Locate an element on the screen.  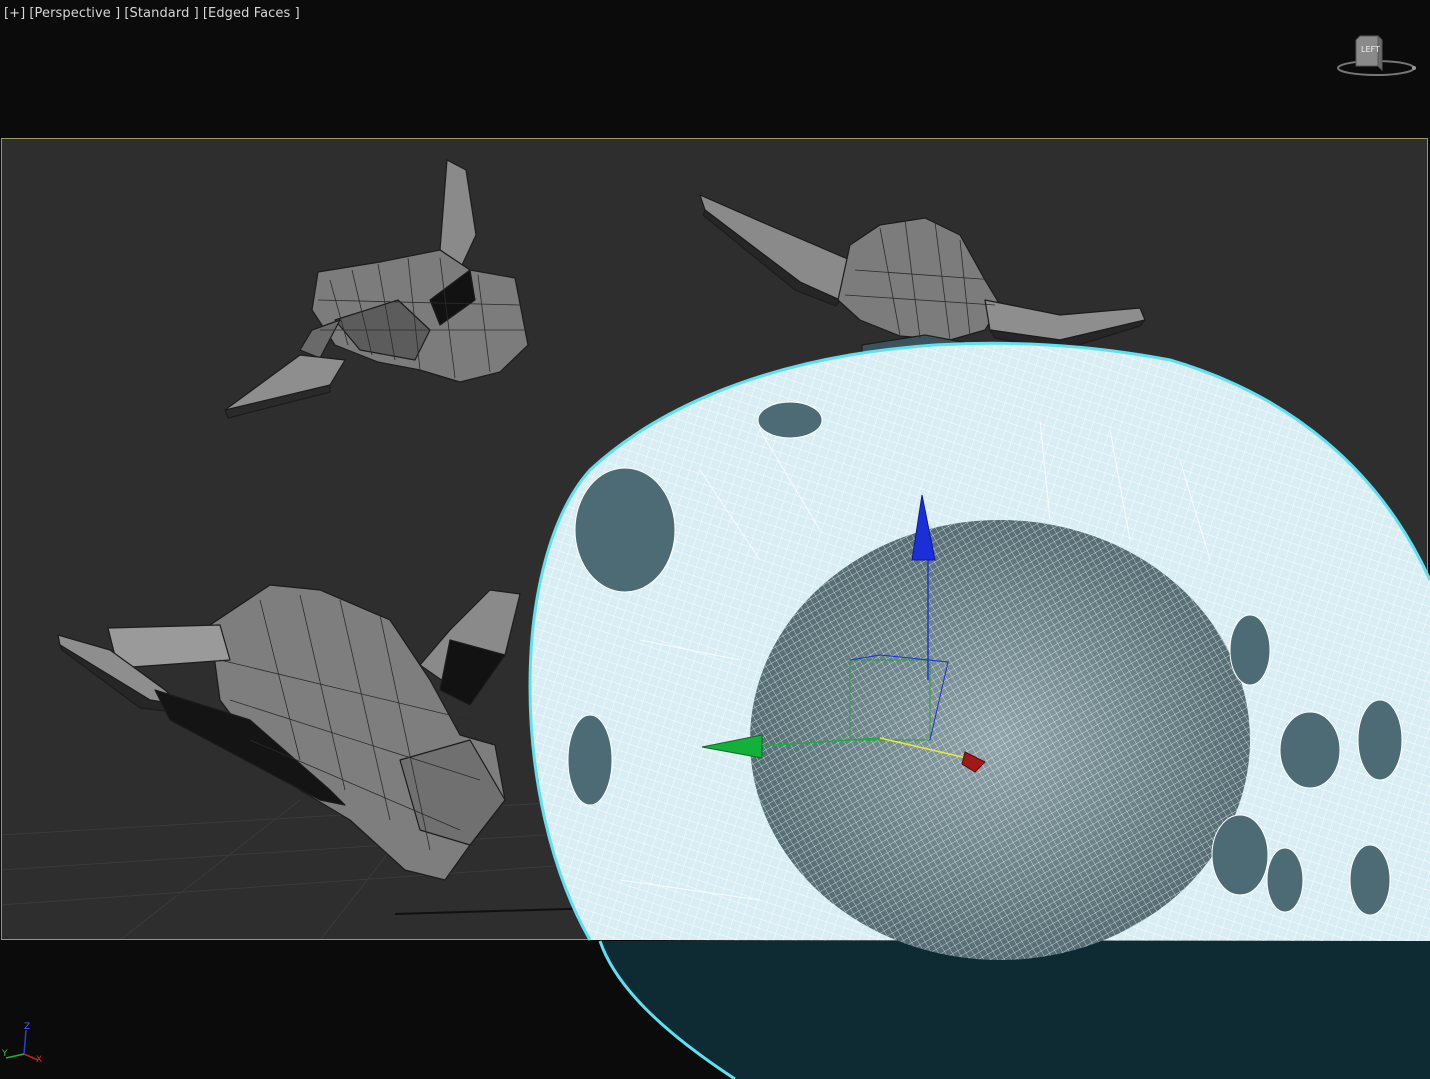
viewcube: LEFT is located at coordinates (1377, 55).